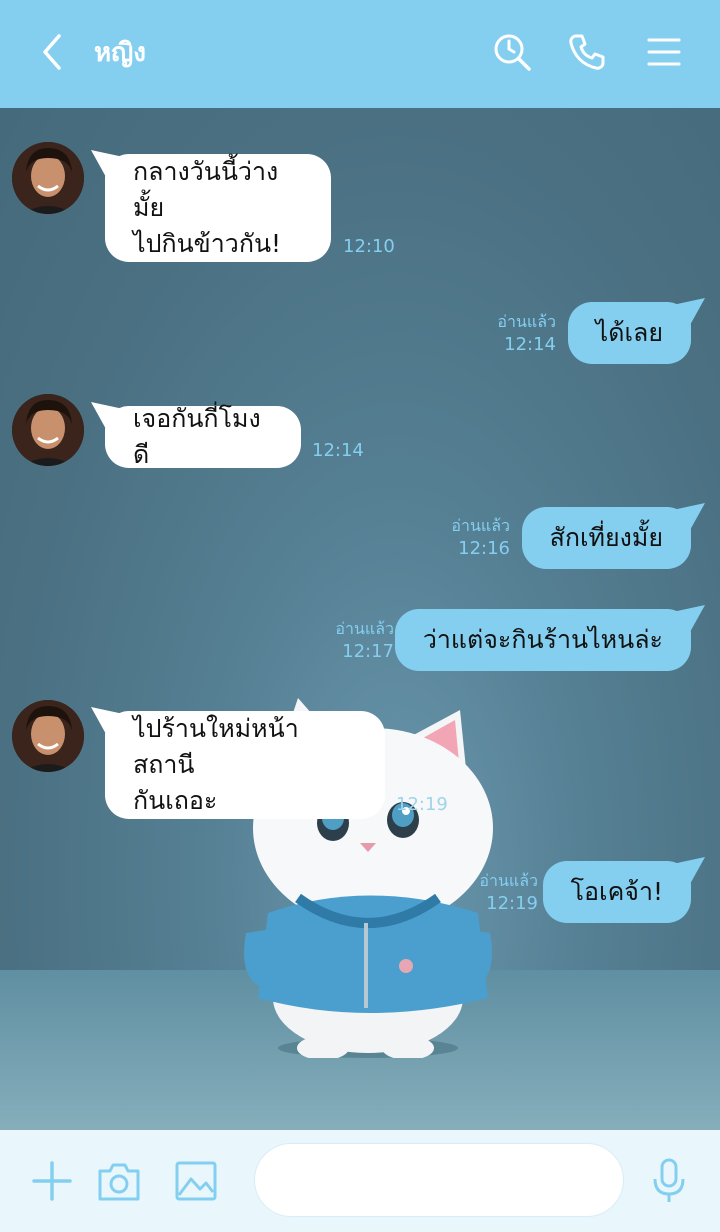 This screenshot has height=1232, width=720. Describe the element at coordinates (368, 651) in the screenshot. I see `message-time: 12:17` at that location.